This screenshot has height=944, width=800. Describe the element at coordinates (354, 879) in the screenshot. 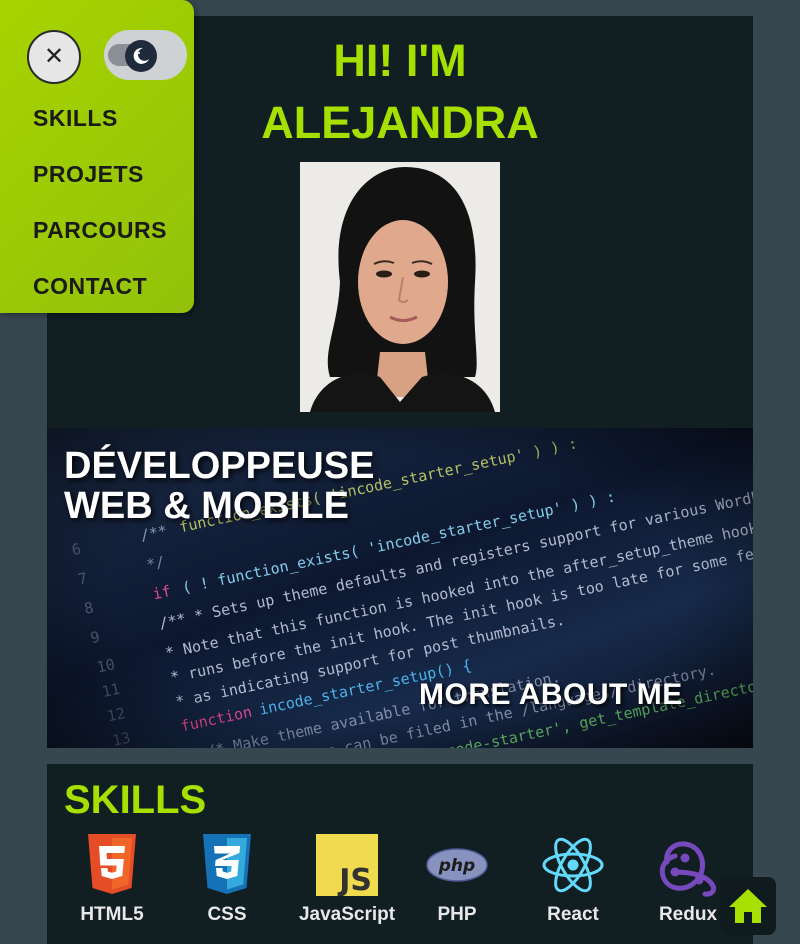

I see `svg-text: JS` at that location.